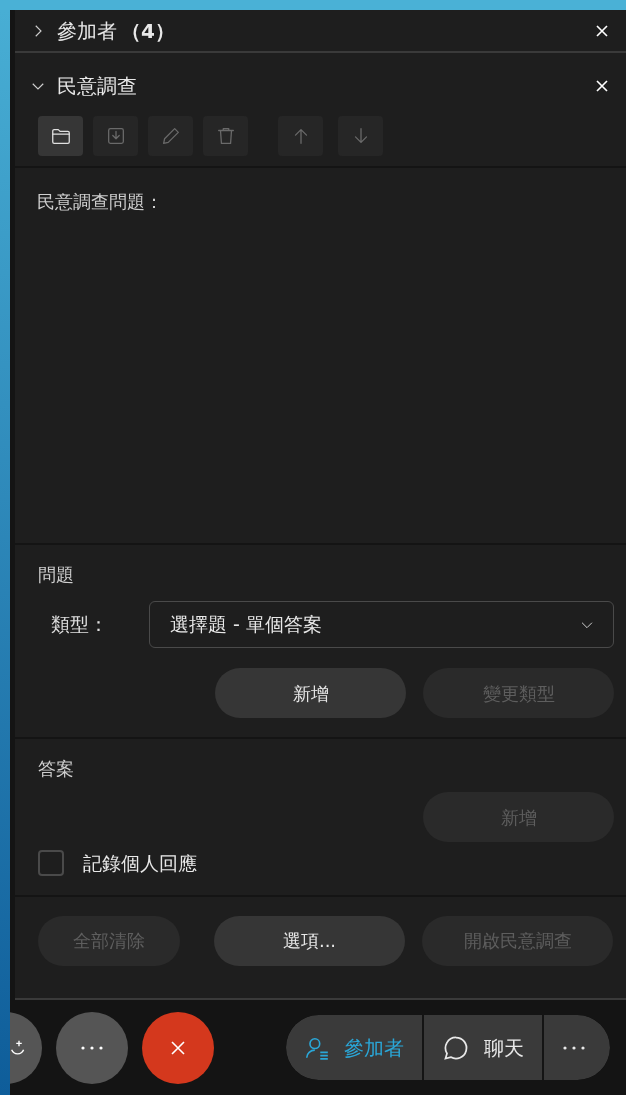 This screenshot has width=626, height=1095. What do you see at coordinates (51, 863) in the screenshot?
I see `checkbox` at bounding box center [51, 863].